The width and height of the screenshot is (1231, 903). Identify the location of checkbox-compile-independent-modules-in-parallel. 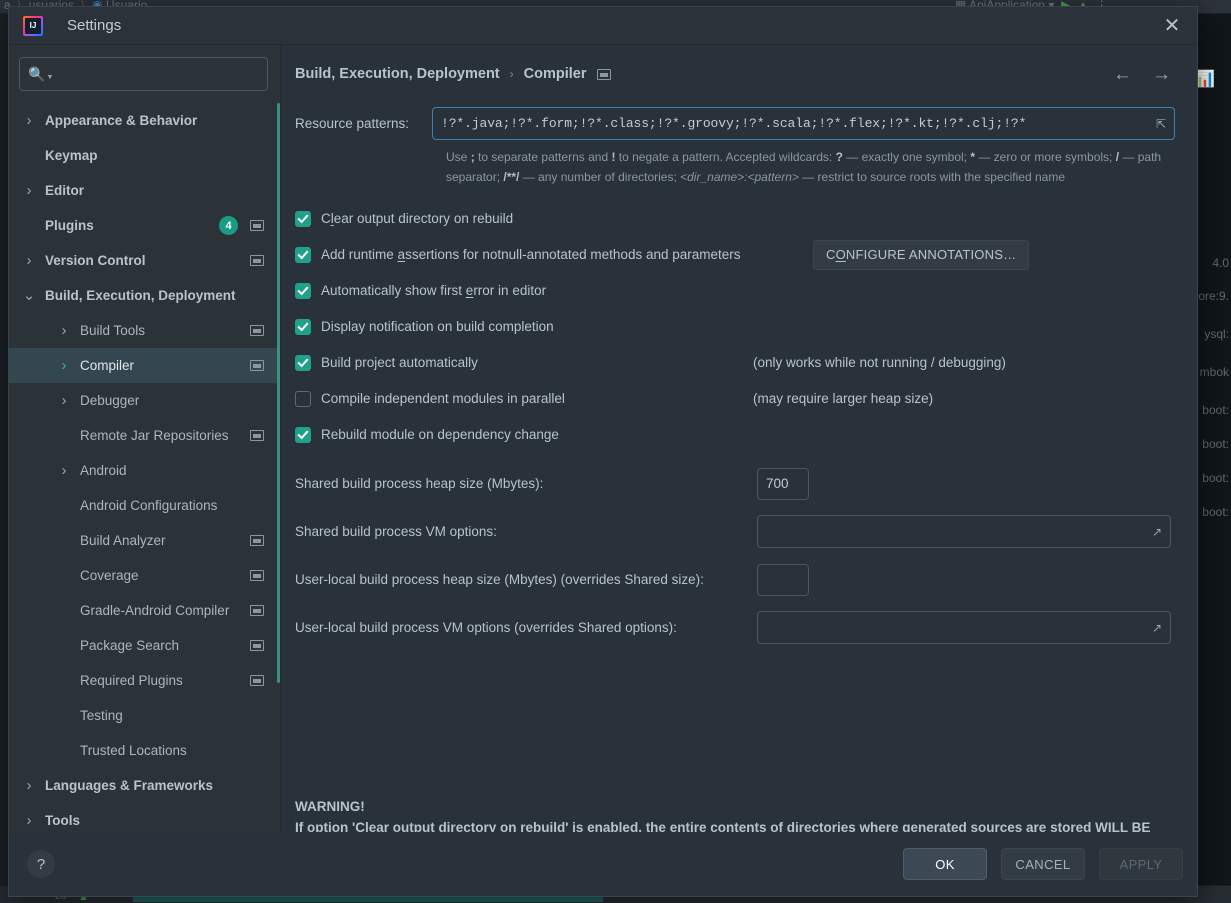
(303, 398).